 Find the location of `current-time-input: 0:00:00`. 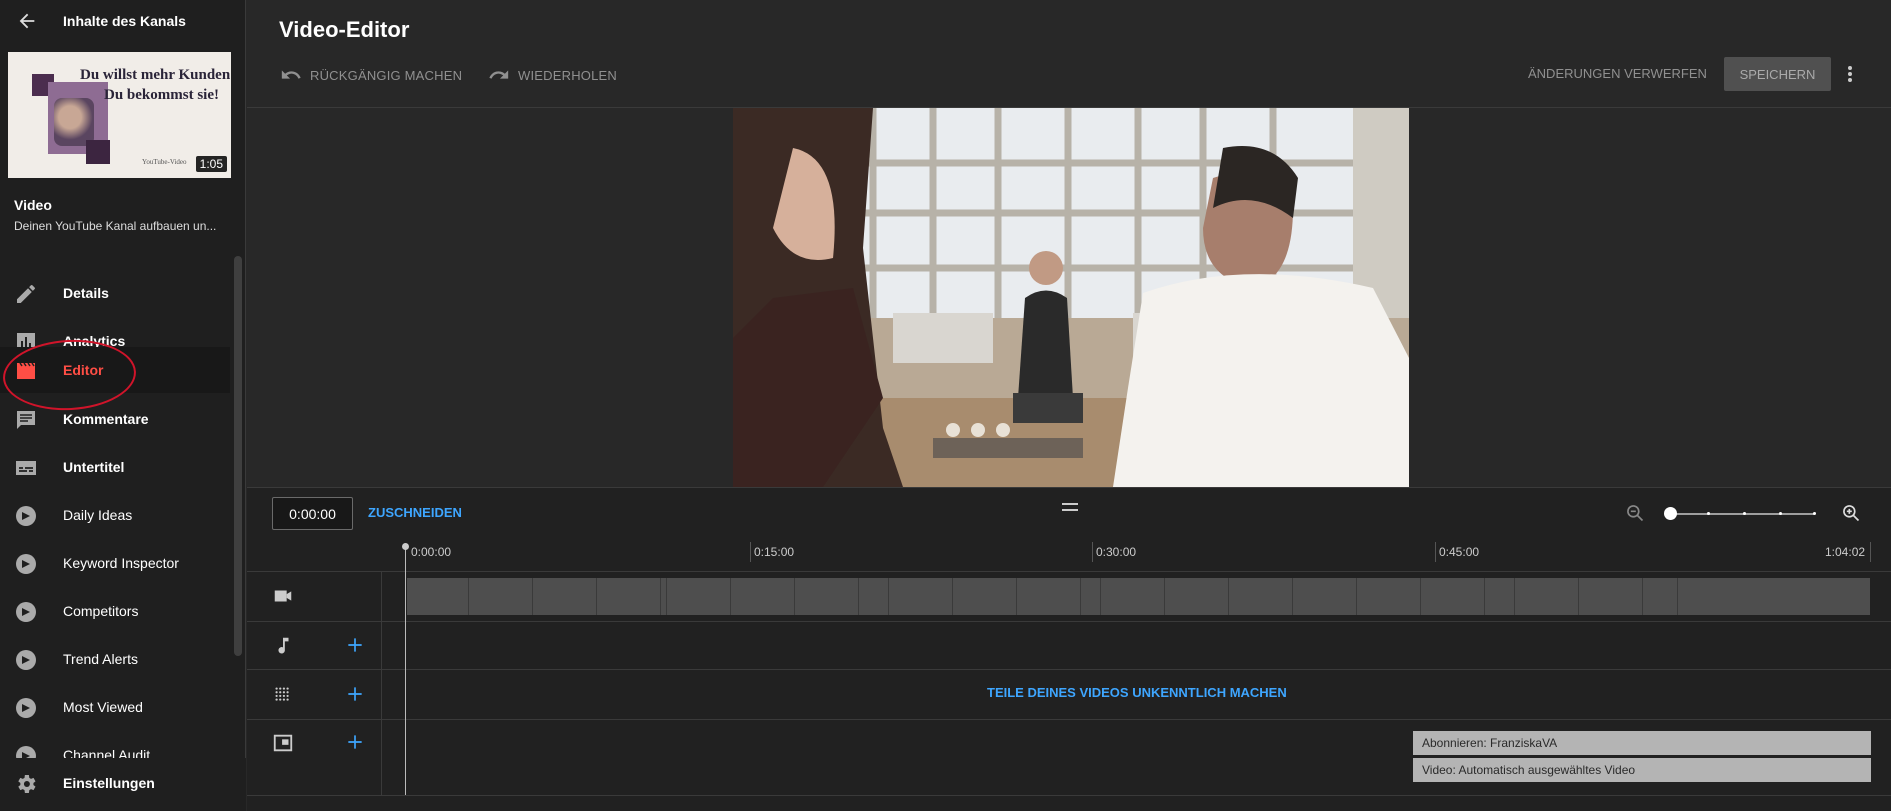

current-time-input: 0:00:00 is located at coordinates (312, 513).